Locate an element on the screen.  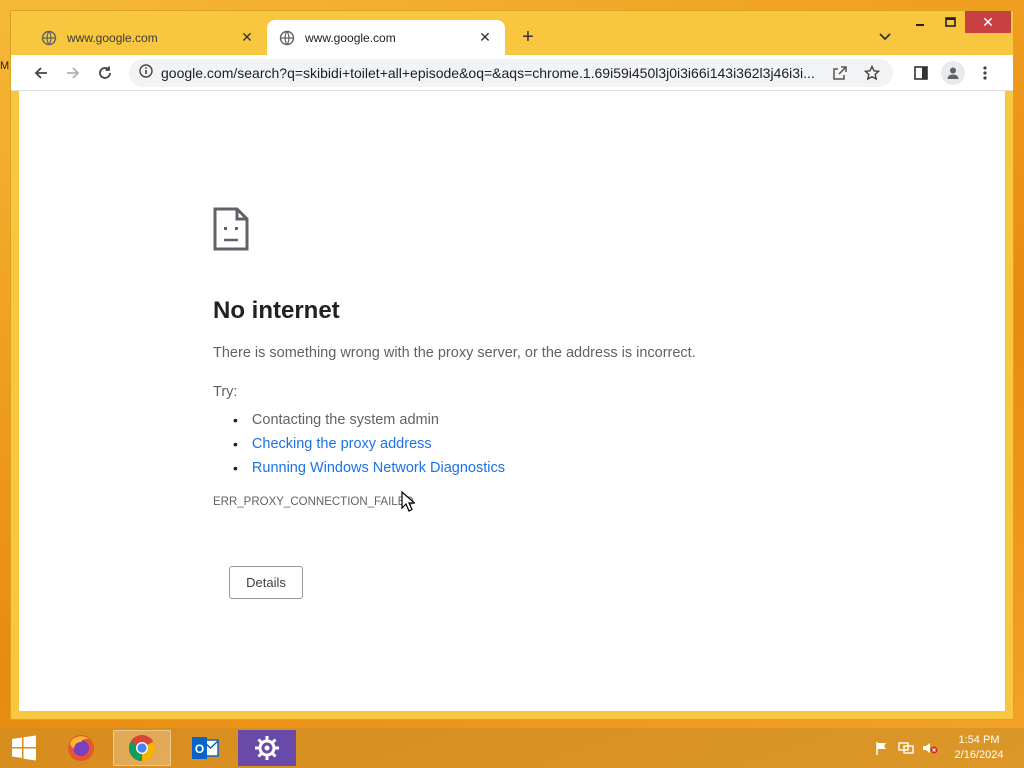
action-center-flag-icon is located at coordinates (882, 748).